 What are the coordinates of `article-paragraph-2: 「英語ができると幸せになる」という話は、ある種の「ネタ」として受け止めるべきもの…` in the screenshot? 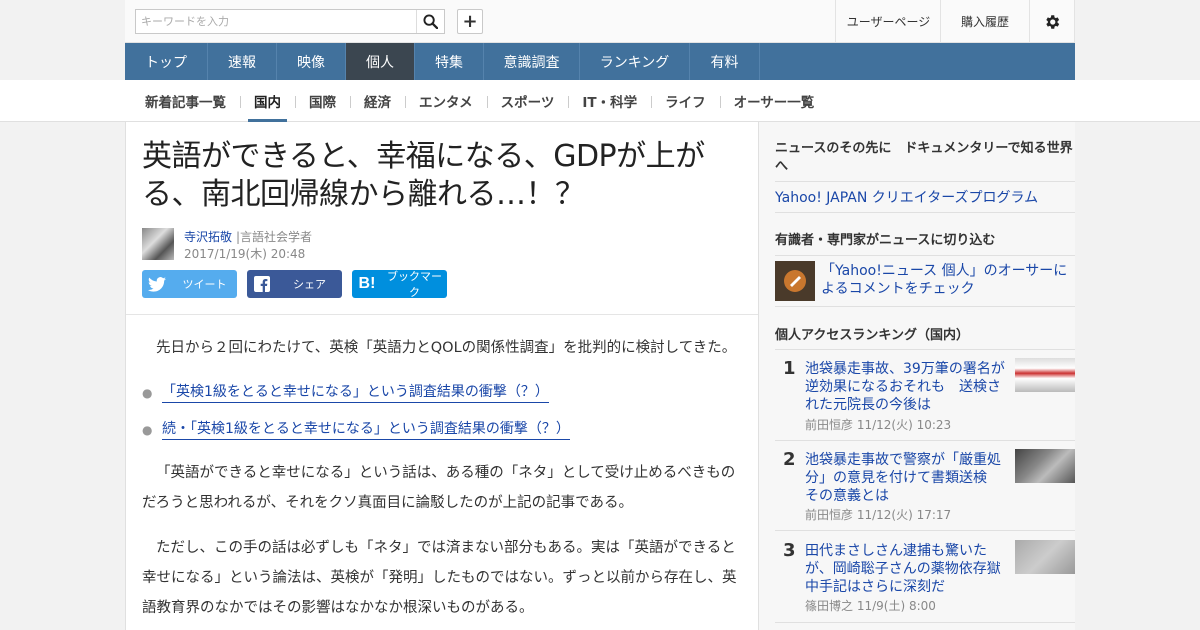 It's located at (439, 488).